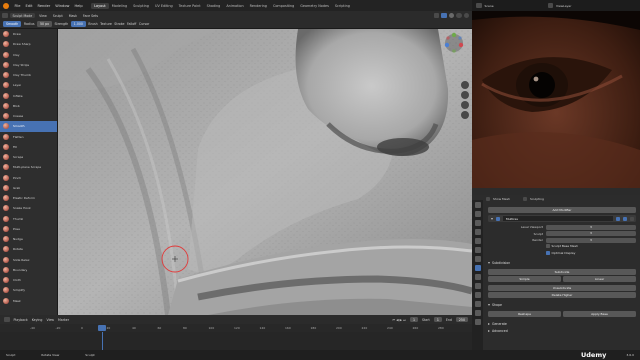 This screenshot has height=360, width=640. What do you see at coordinates (515, 6) in the screenshot?
I see `scene-selector: Scene` at bounding box center [515, 6].